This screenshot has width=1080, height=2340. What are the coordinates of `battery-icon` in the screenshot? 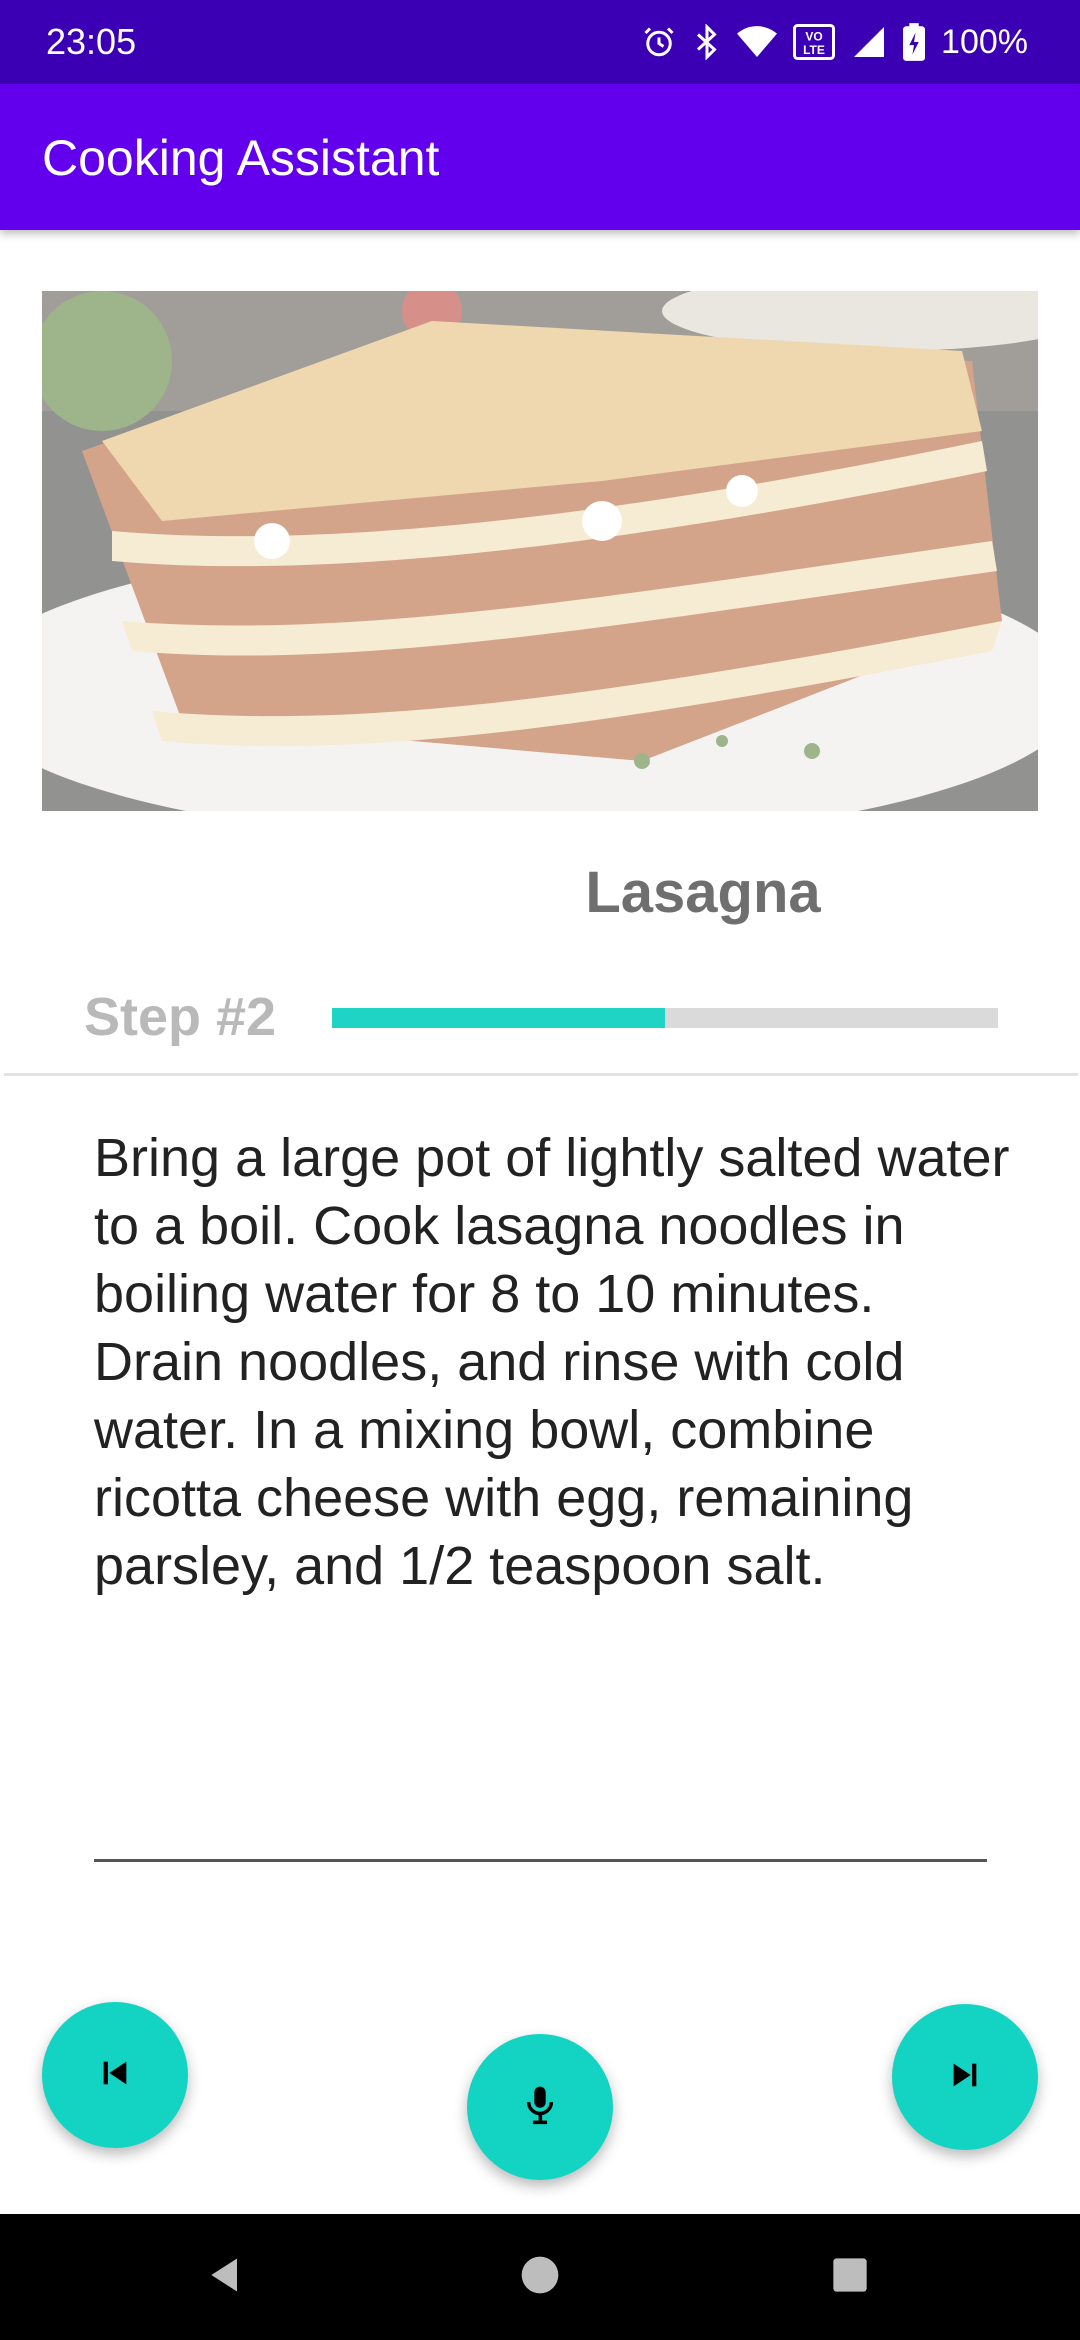 It's located at (914, 42).